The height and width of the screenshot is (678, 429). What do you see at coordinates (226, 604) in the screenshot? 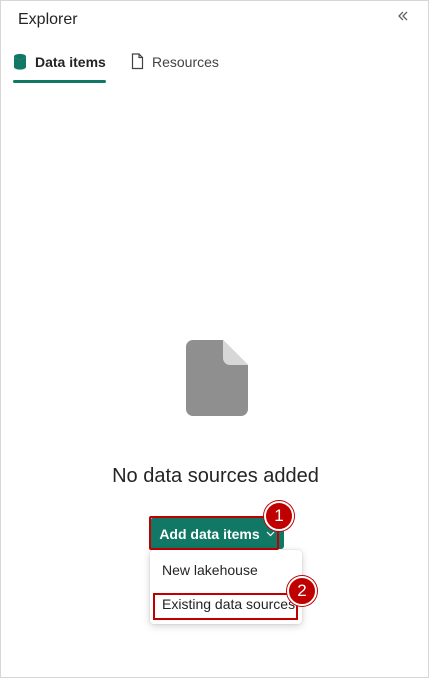
I see `menu-item-existing-data-sources: Existing data sources` at bounding box center [226, 604].